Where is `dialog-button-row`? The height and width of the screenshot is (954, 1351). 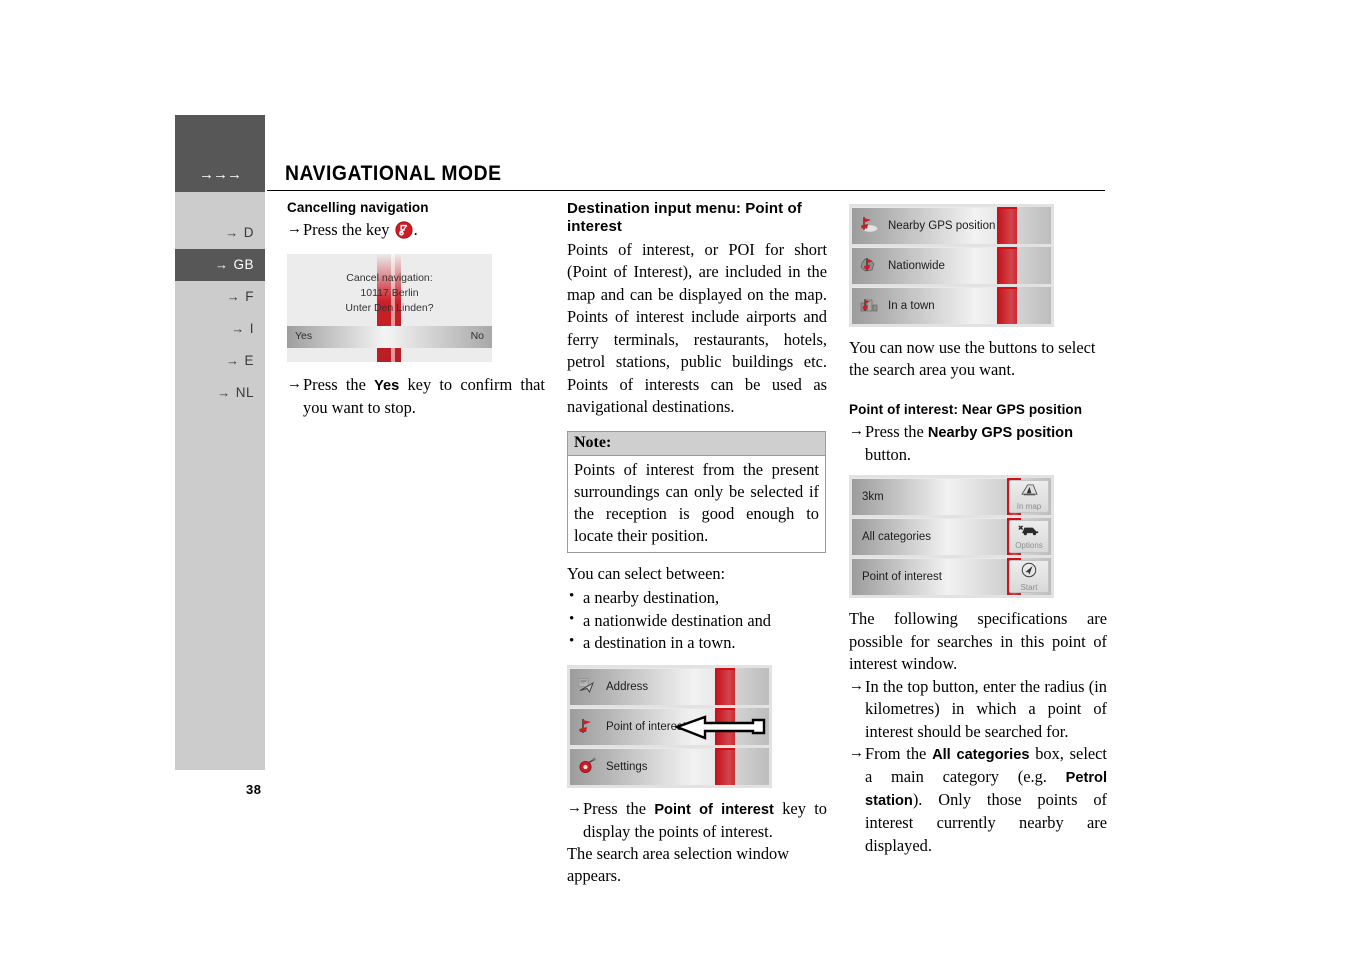
dialog-button-row is located at coordinates (389, 337).